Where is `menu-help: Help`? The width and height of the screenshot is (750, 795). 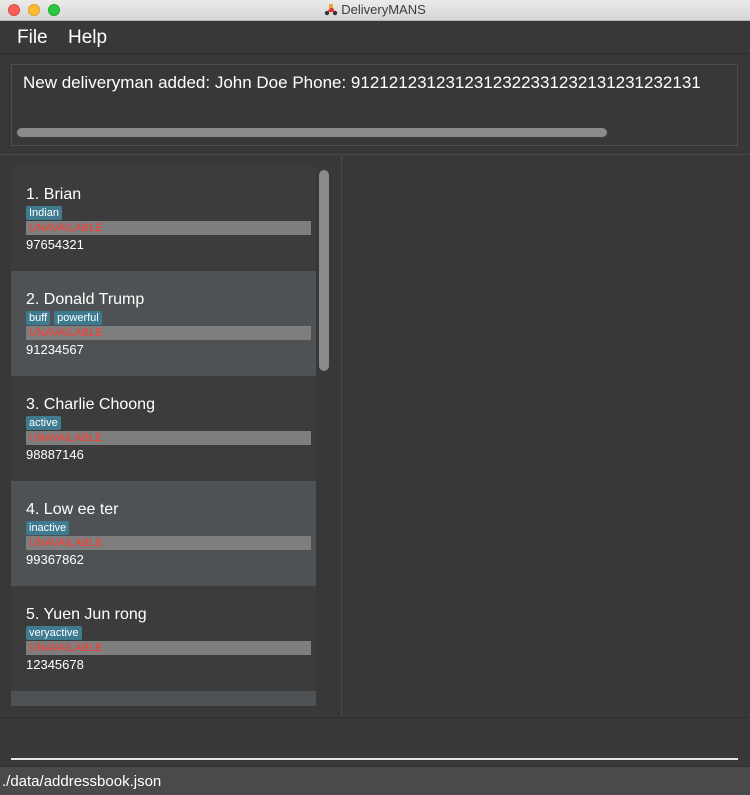
menu-help: Help is located at coordinates (87, 38).